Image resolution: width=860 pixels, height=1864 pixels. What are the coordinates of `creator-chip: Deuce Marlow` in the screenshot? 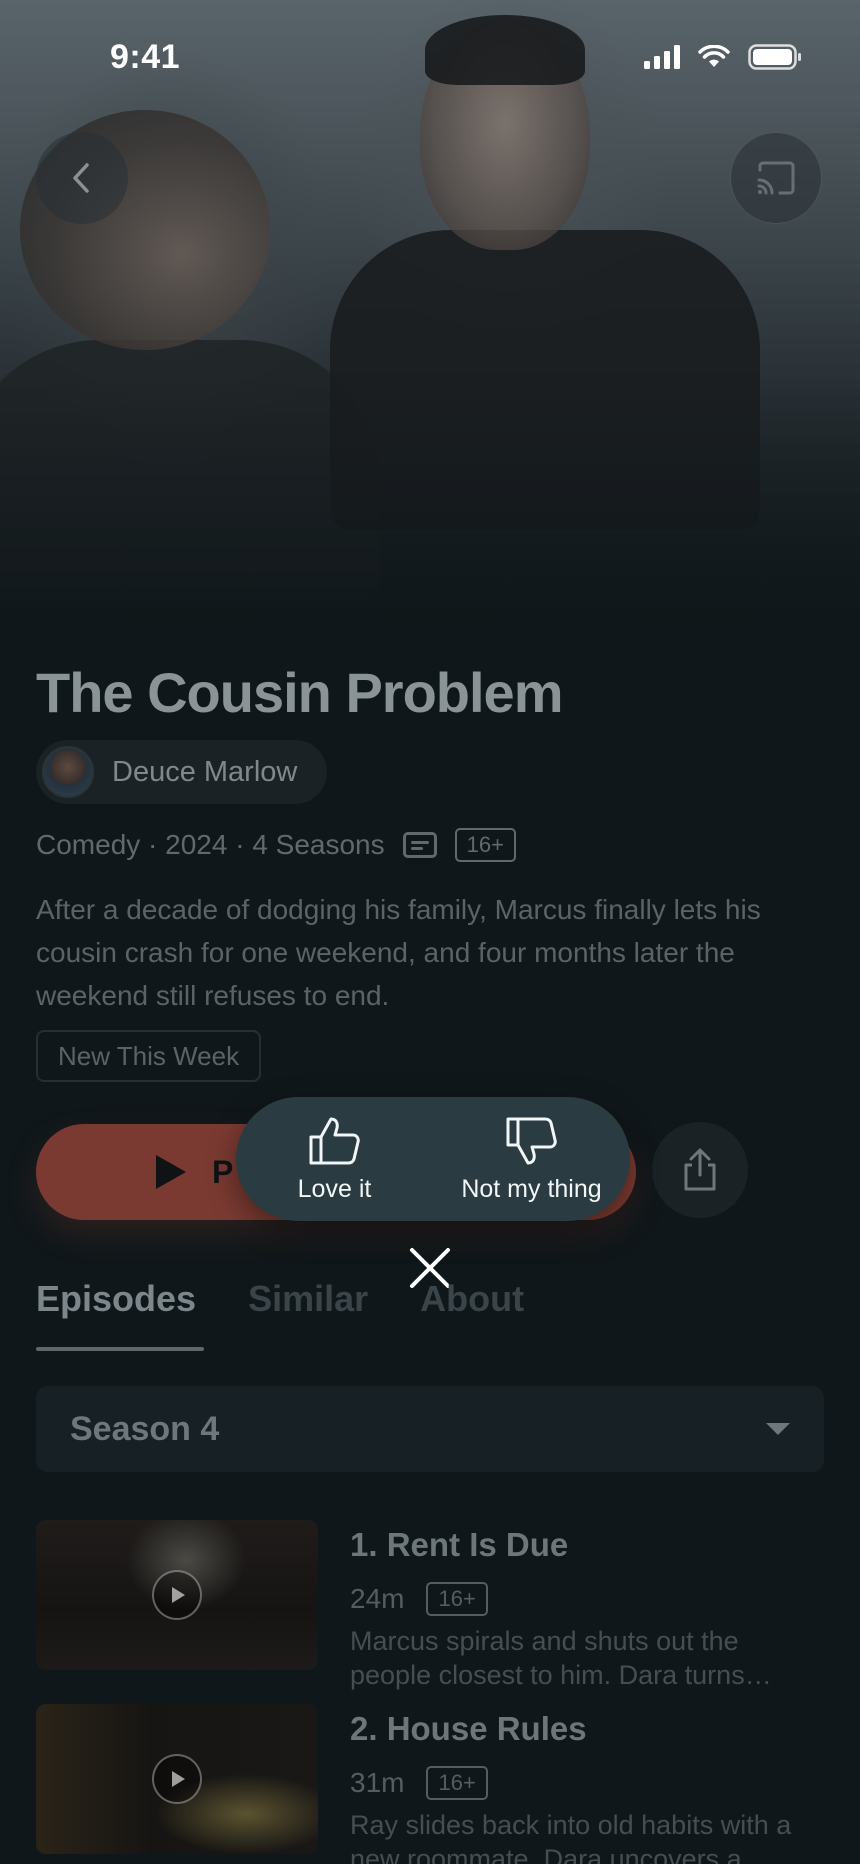 It's located at (182, 772).